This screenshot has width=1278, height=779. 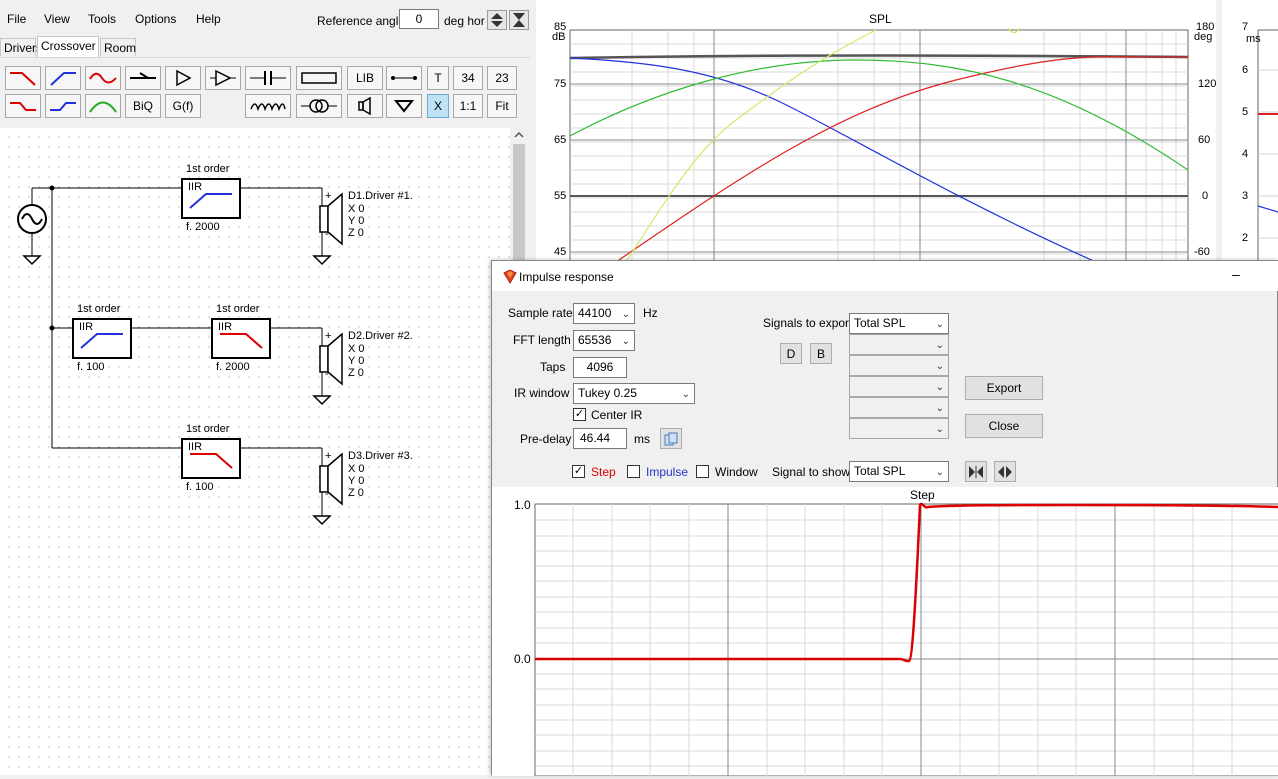 What do you see at coordinates (328, 196) in the screenshot?
I see `driver-1-plus: +` at bounding box center [328, 196].